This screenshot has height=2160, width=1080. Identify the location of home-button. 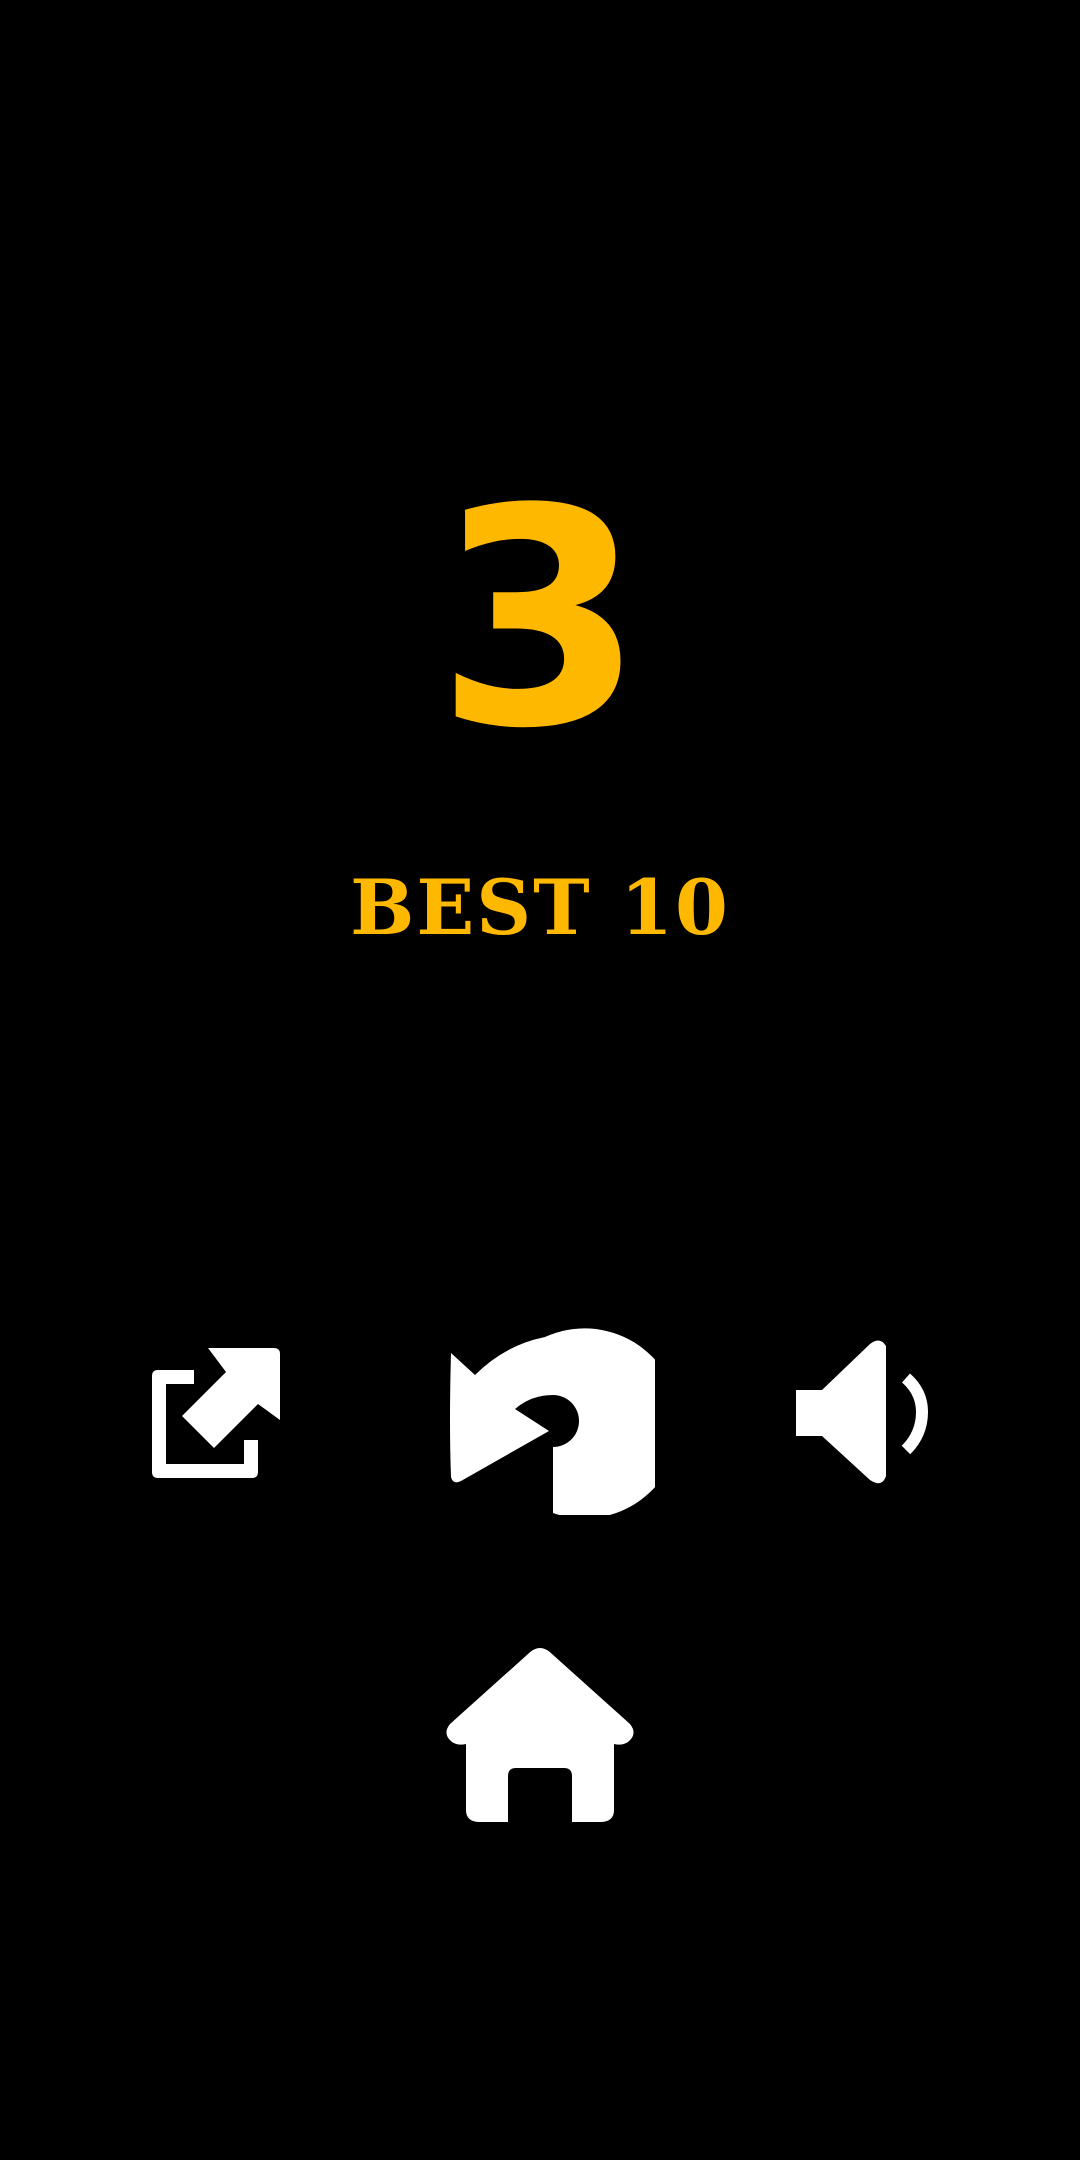
(540, 1734).